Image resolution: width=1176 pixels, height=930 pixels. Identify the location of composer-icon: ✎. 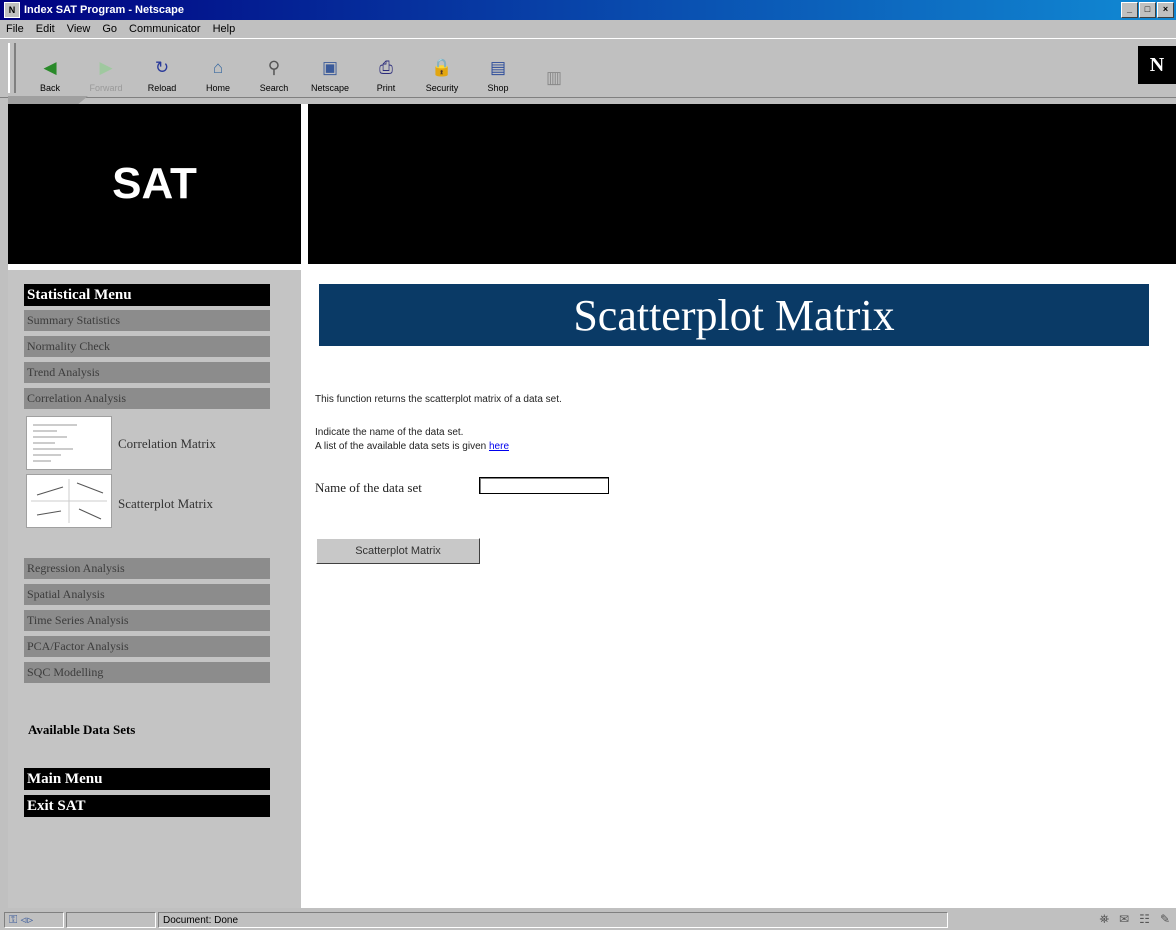
(1165, 919).